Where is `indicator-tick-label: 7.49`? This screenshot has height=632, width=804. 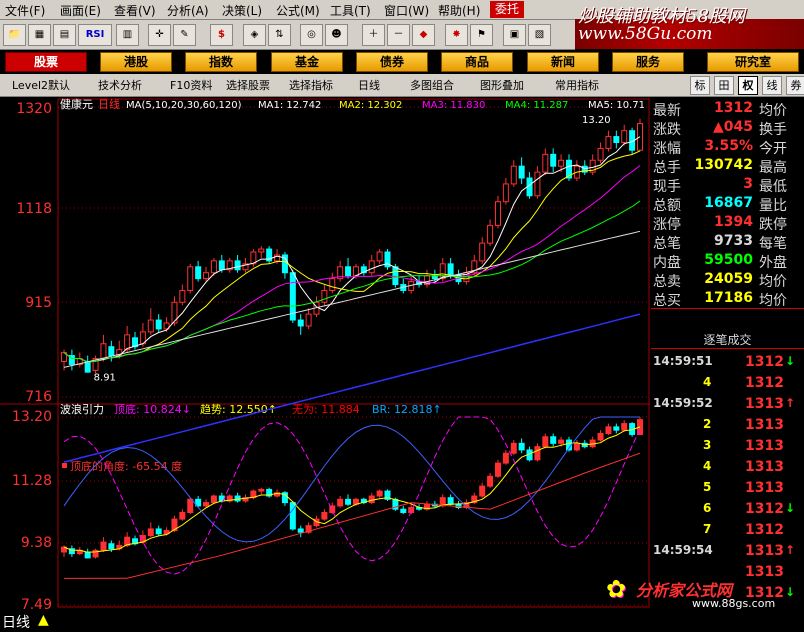
indicator-tick-label: 7.49 is located at coordinates (36, 604).